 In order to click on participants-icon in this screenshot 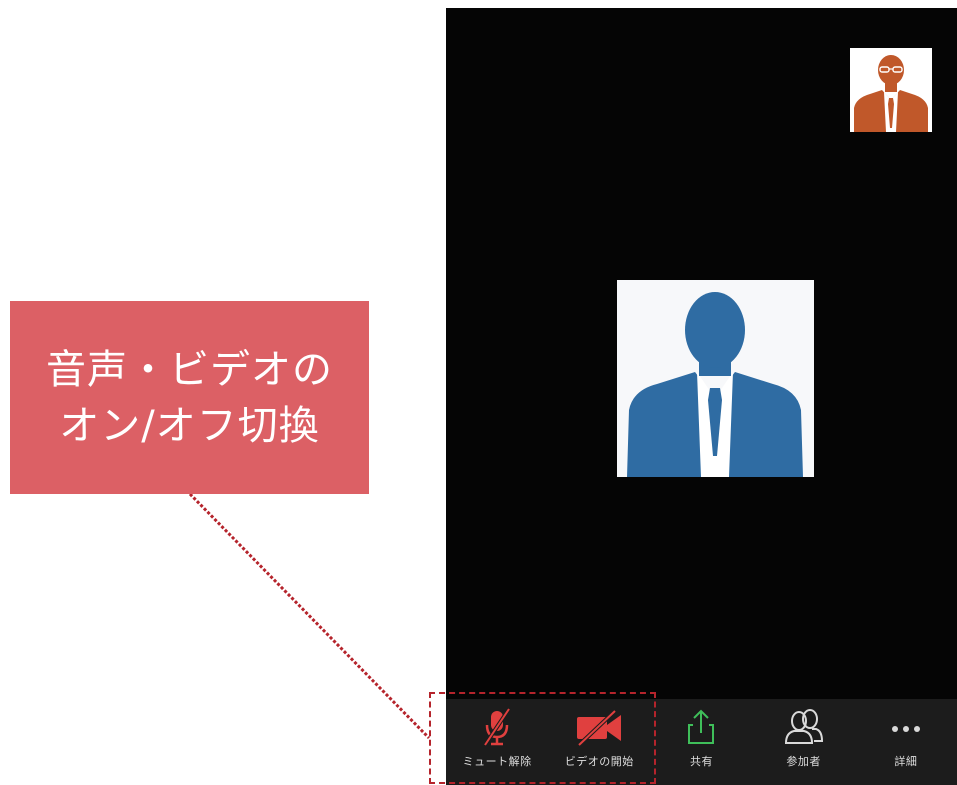, I will do `click(804, 727)`.